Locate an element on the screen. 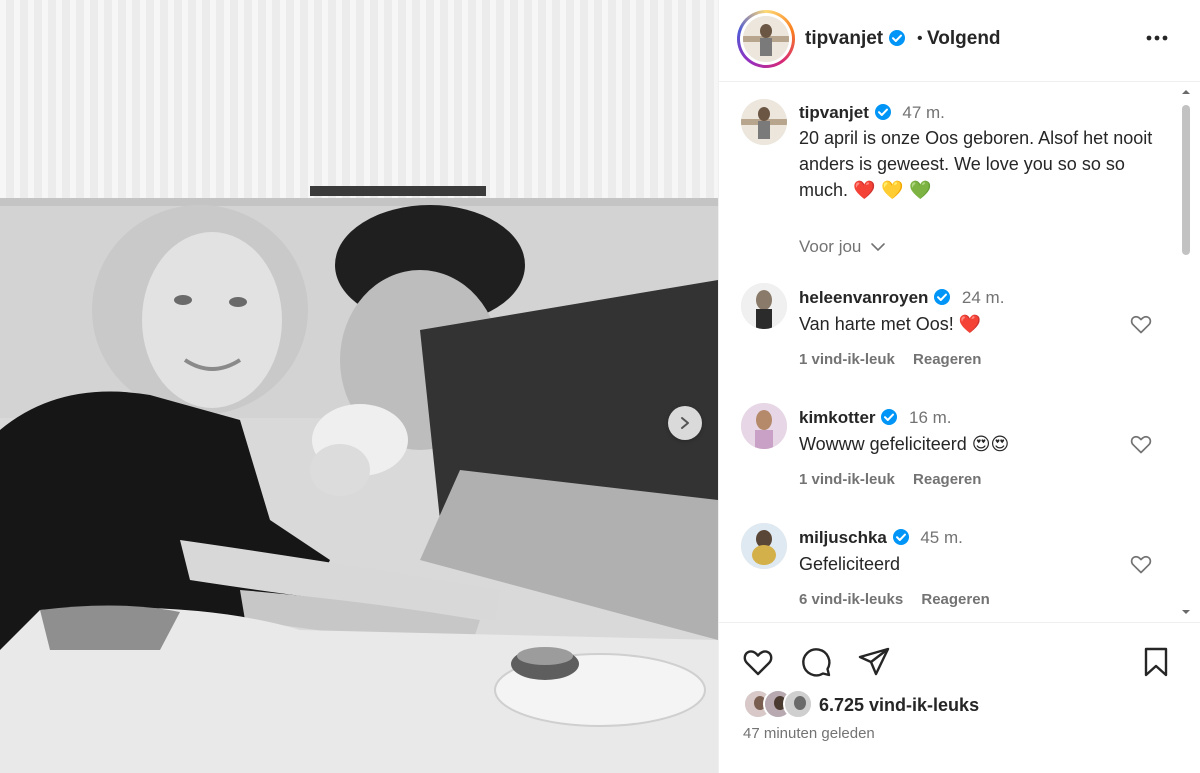 The height and width of the screenshot is (773, 1200). author-avatar is located at coordinates (766, 39).